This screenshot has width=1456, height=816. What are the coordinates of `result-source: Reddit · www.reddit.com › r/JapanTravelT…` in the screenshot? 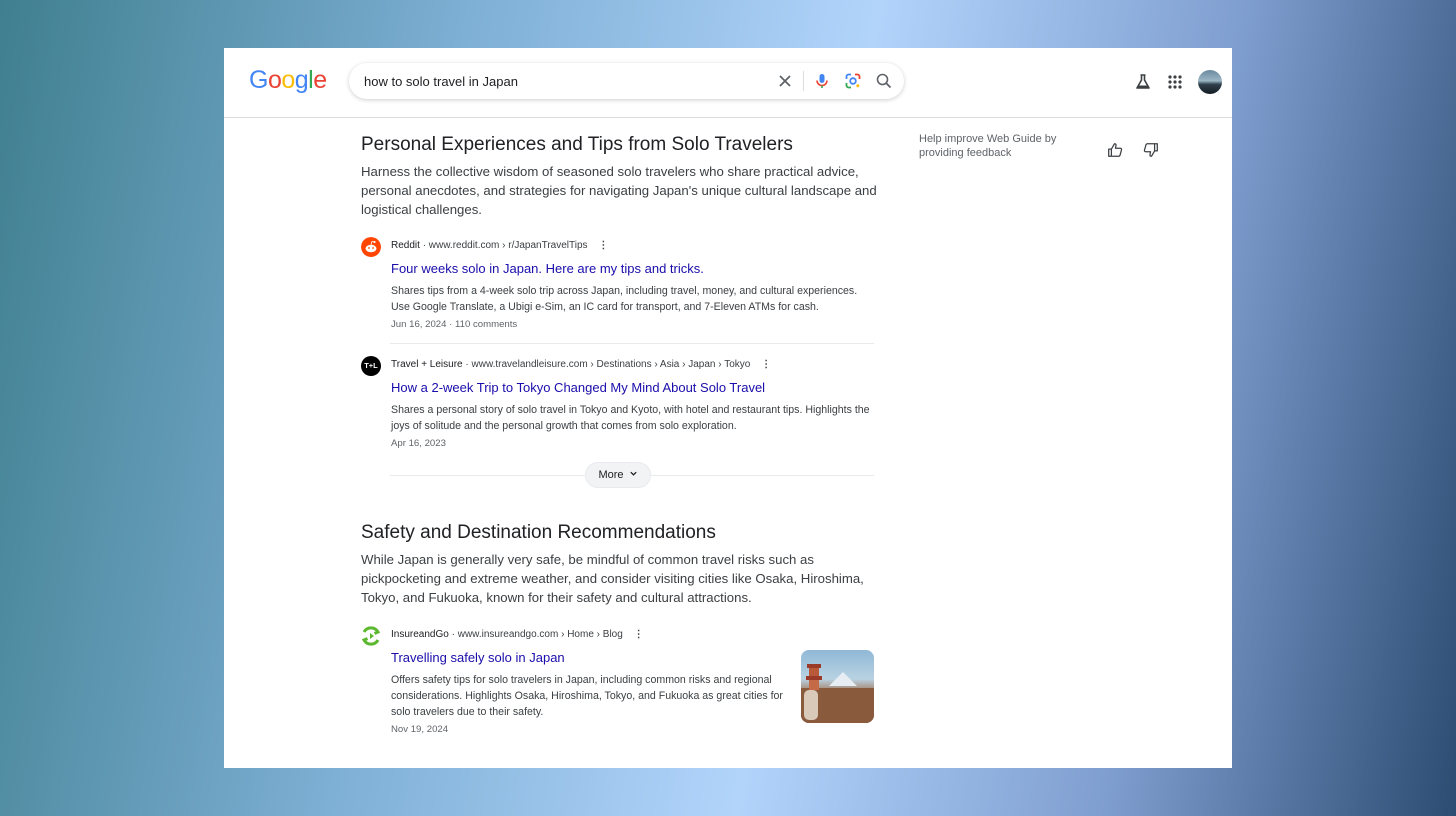 It's located at (499, 245).